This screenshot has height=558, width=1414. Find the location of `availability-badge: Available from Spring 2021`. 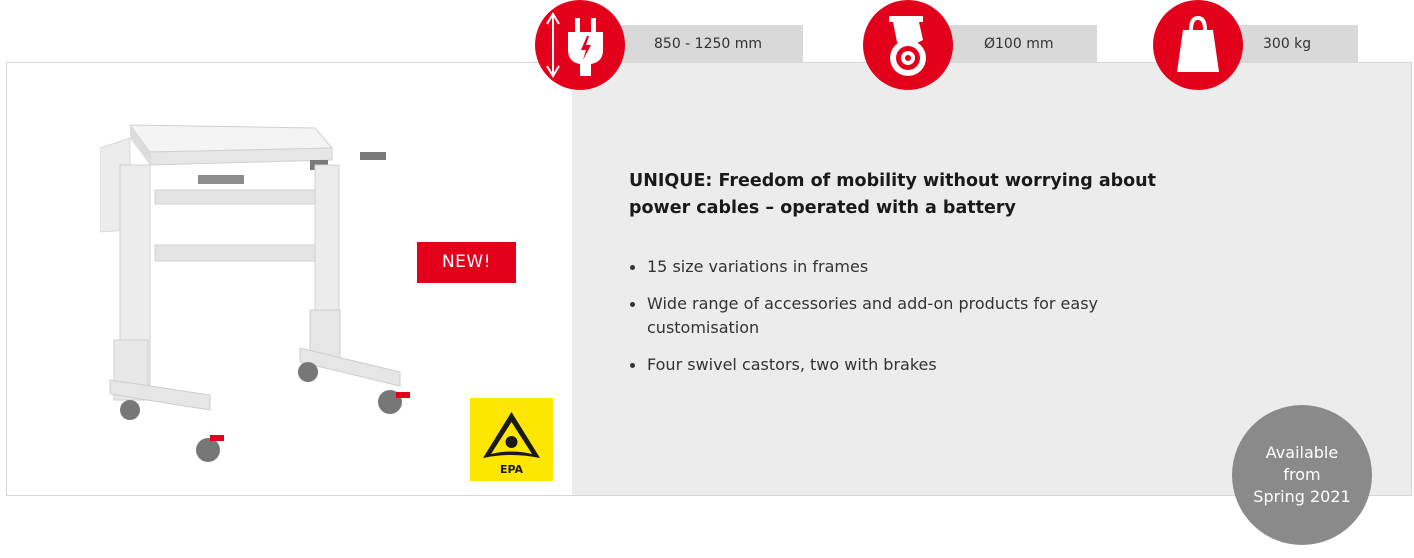

availability-badge: Available from Spring 2021 is located at coordinates (1302, 475).